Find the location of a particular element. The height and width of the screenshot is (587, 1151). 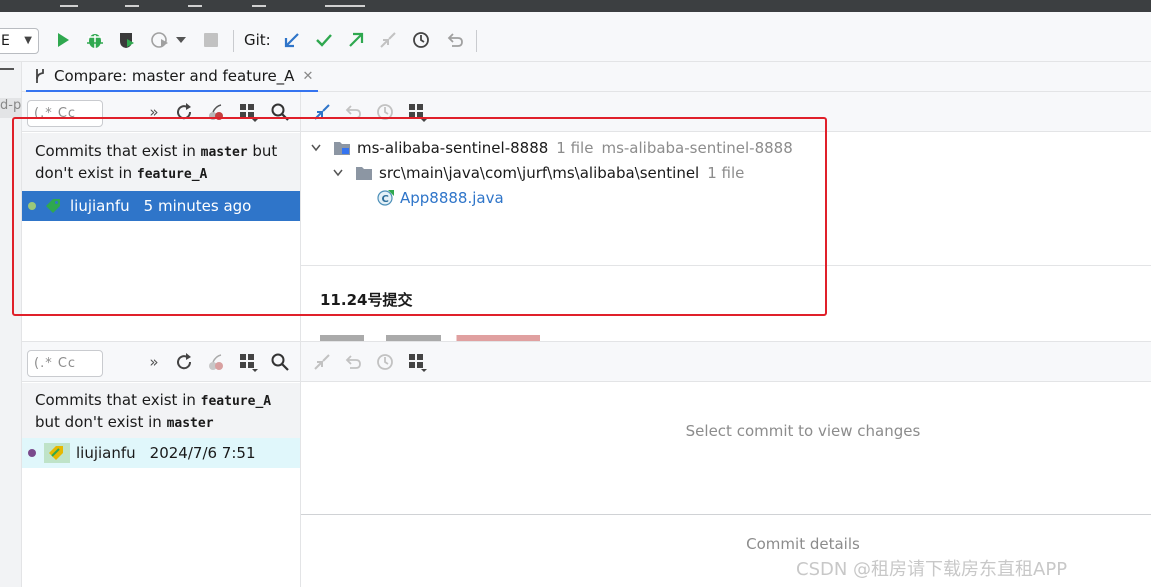

clipped-project-label: d-p is located at coordinates (11, 108).